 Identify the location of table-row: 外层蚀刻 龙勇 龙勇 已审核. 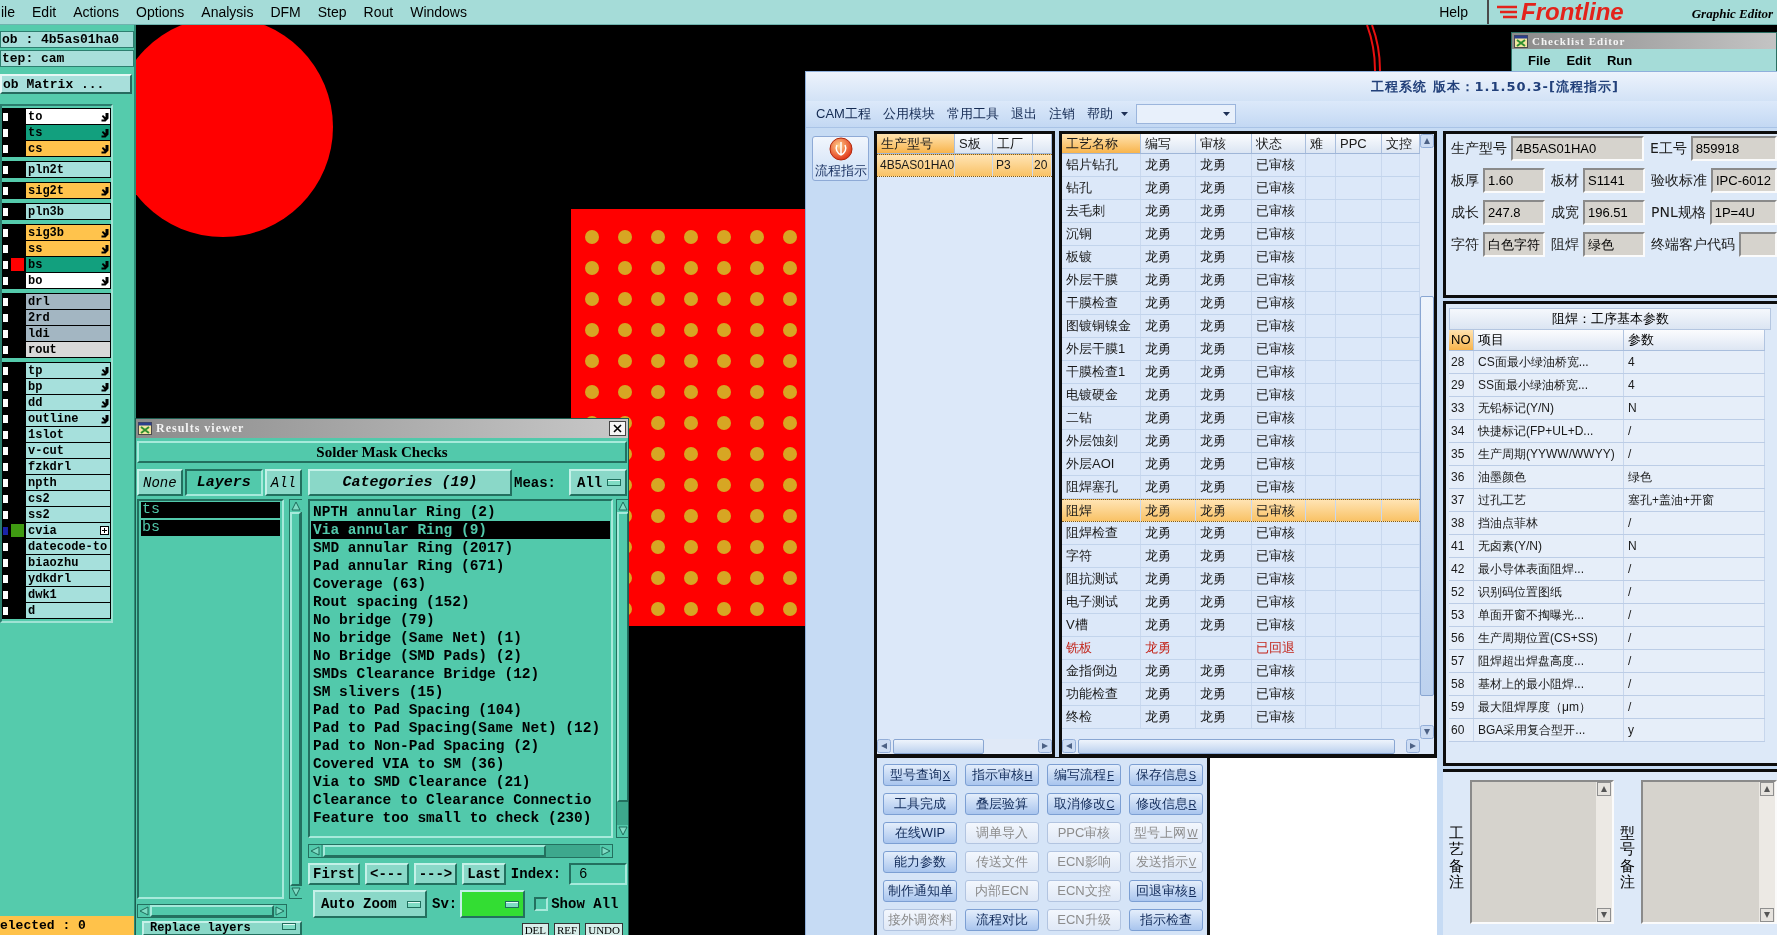
(1241, 441).